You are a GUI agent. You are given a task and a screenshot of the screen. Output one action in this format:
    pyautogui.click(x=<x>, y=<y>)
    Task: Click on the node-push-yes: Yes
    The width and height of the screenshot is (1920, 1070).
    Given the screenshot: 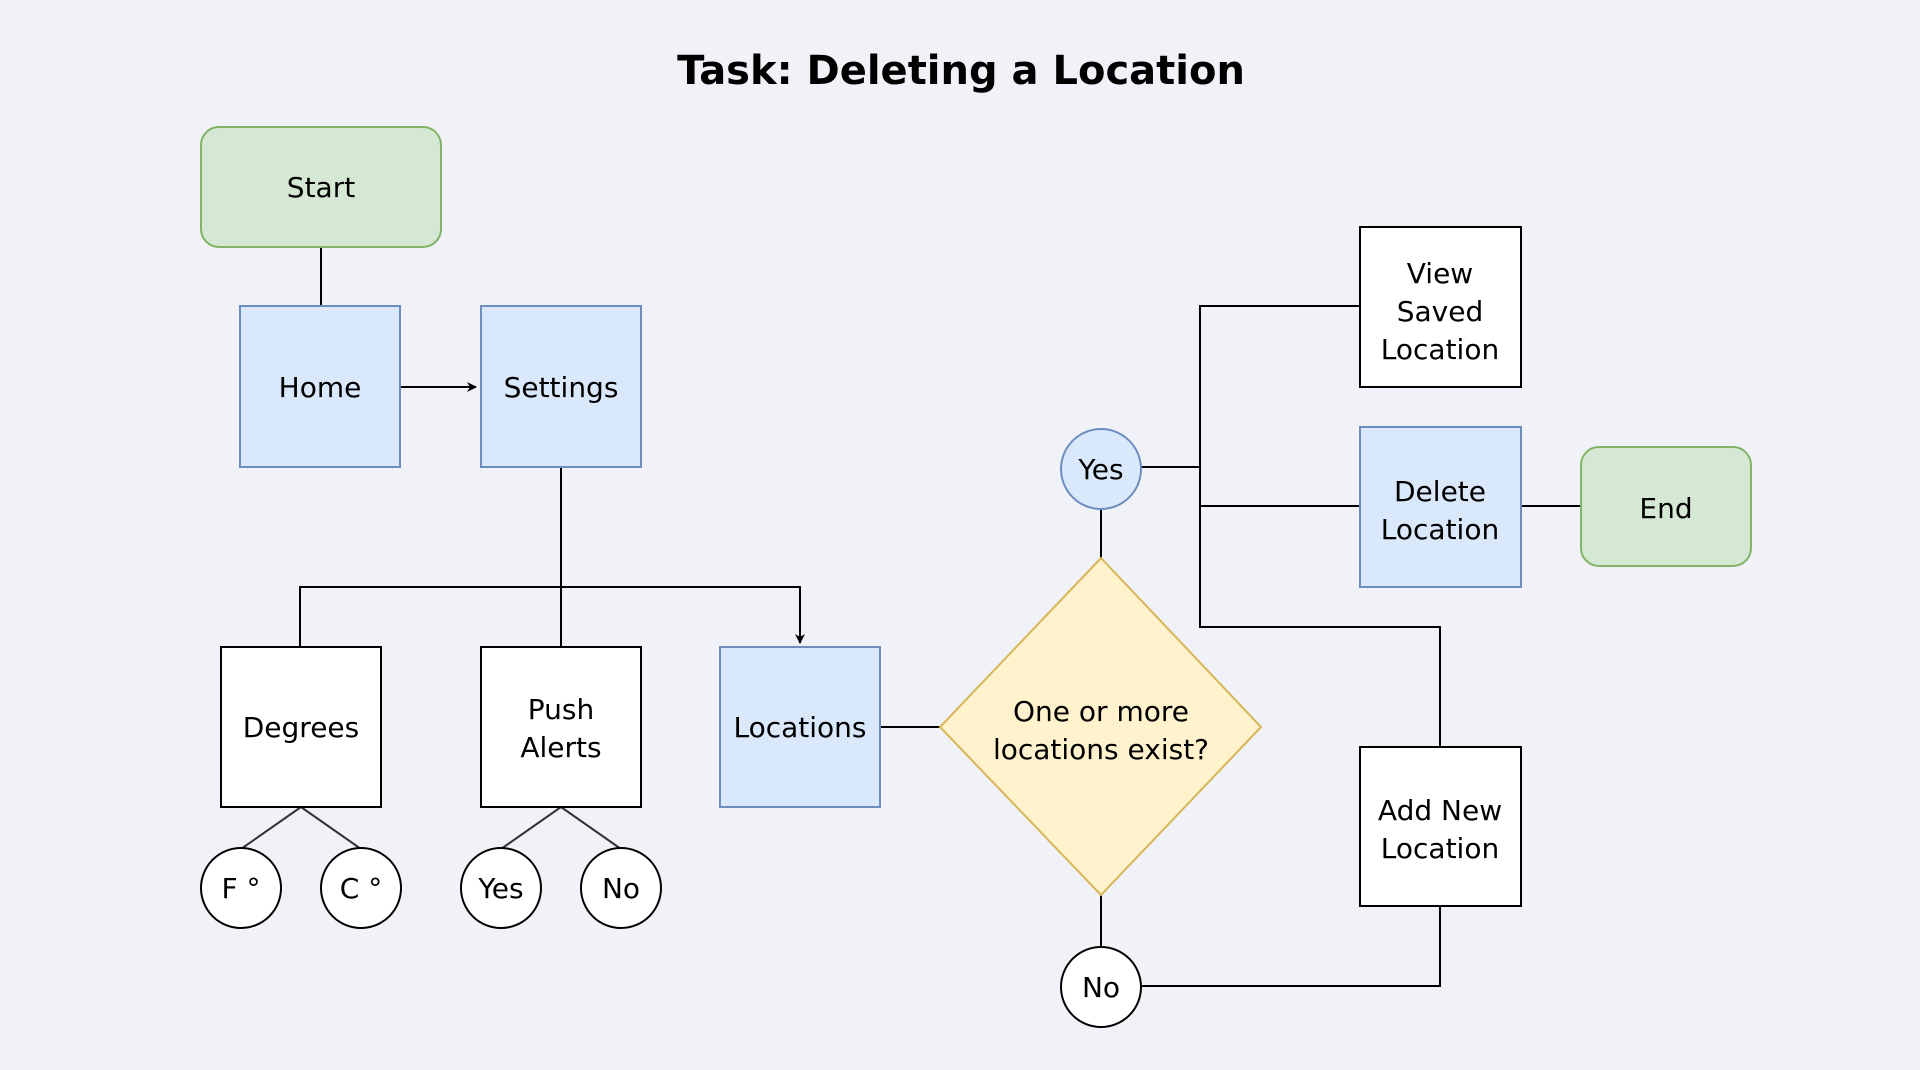 What is the action you would take?
    pyautogui.click(x=501, y=888)
    